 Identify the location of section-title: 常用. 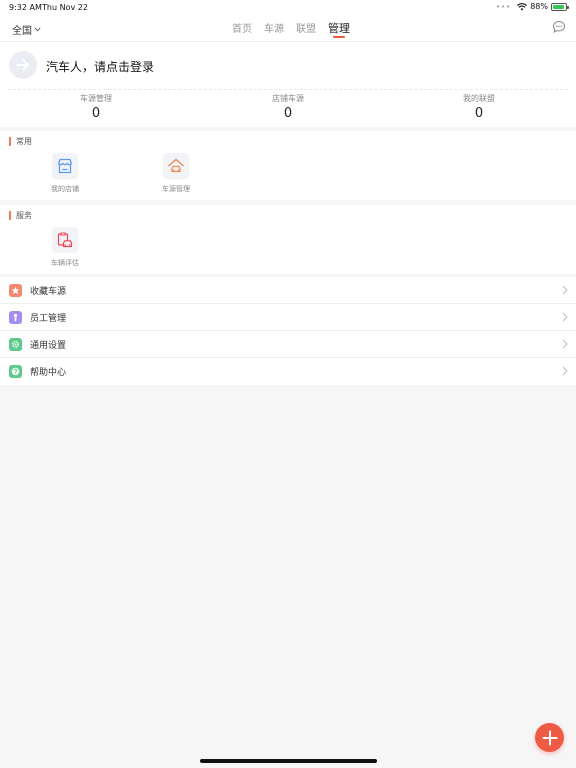
(20, 141).